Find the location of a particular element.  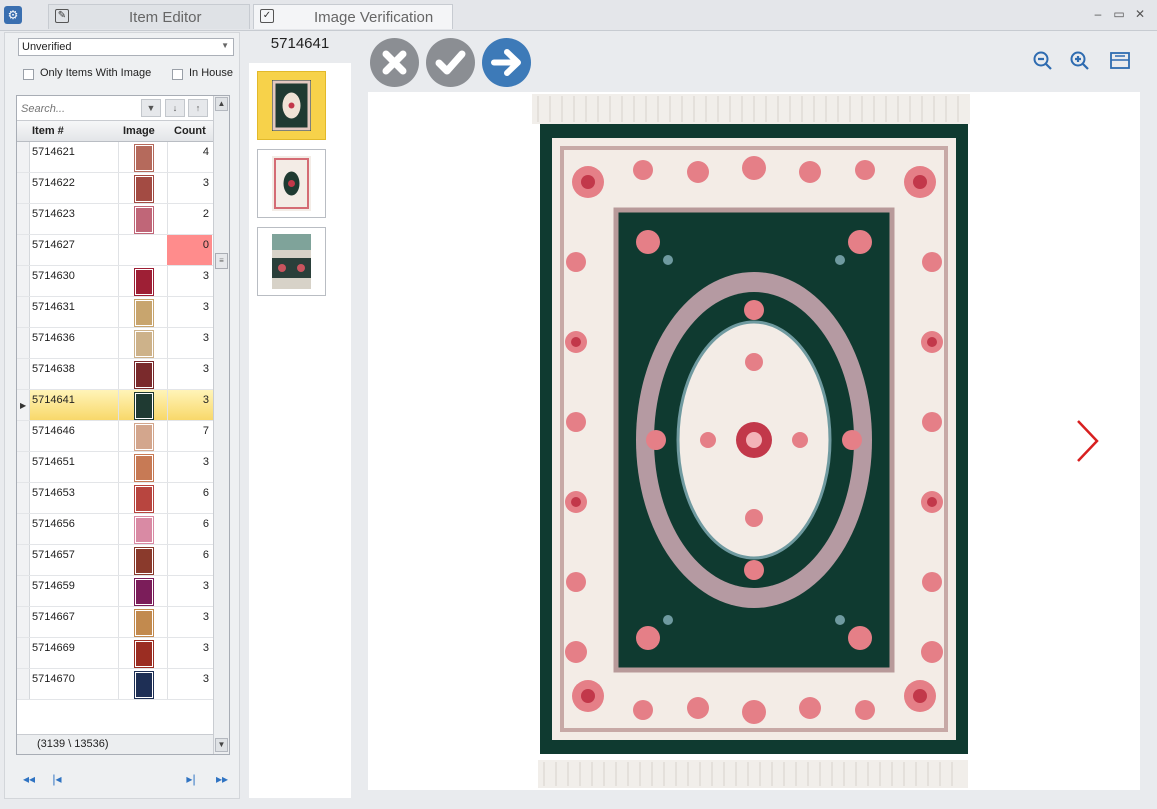

next-item-button is located at coordinates (506, 62).